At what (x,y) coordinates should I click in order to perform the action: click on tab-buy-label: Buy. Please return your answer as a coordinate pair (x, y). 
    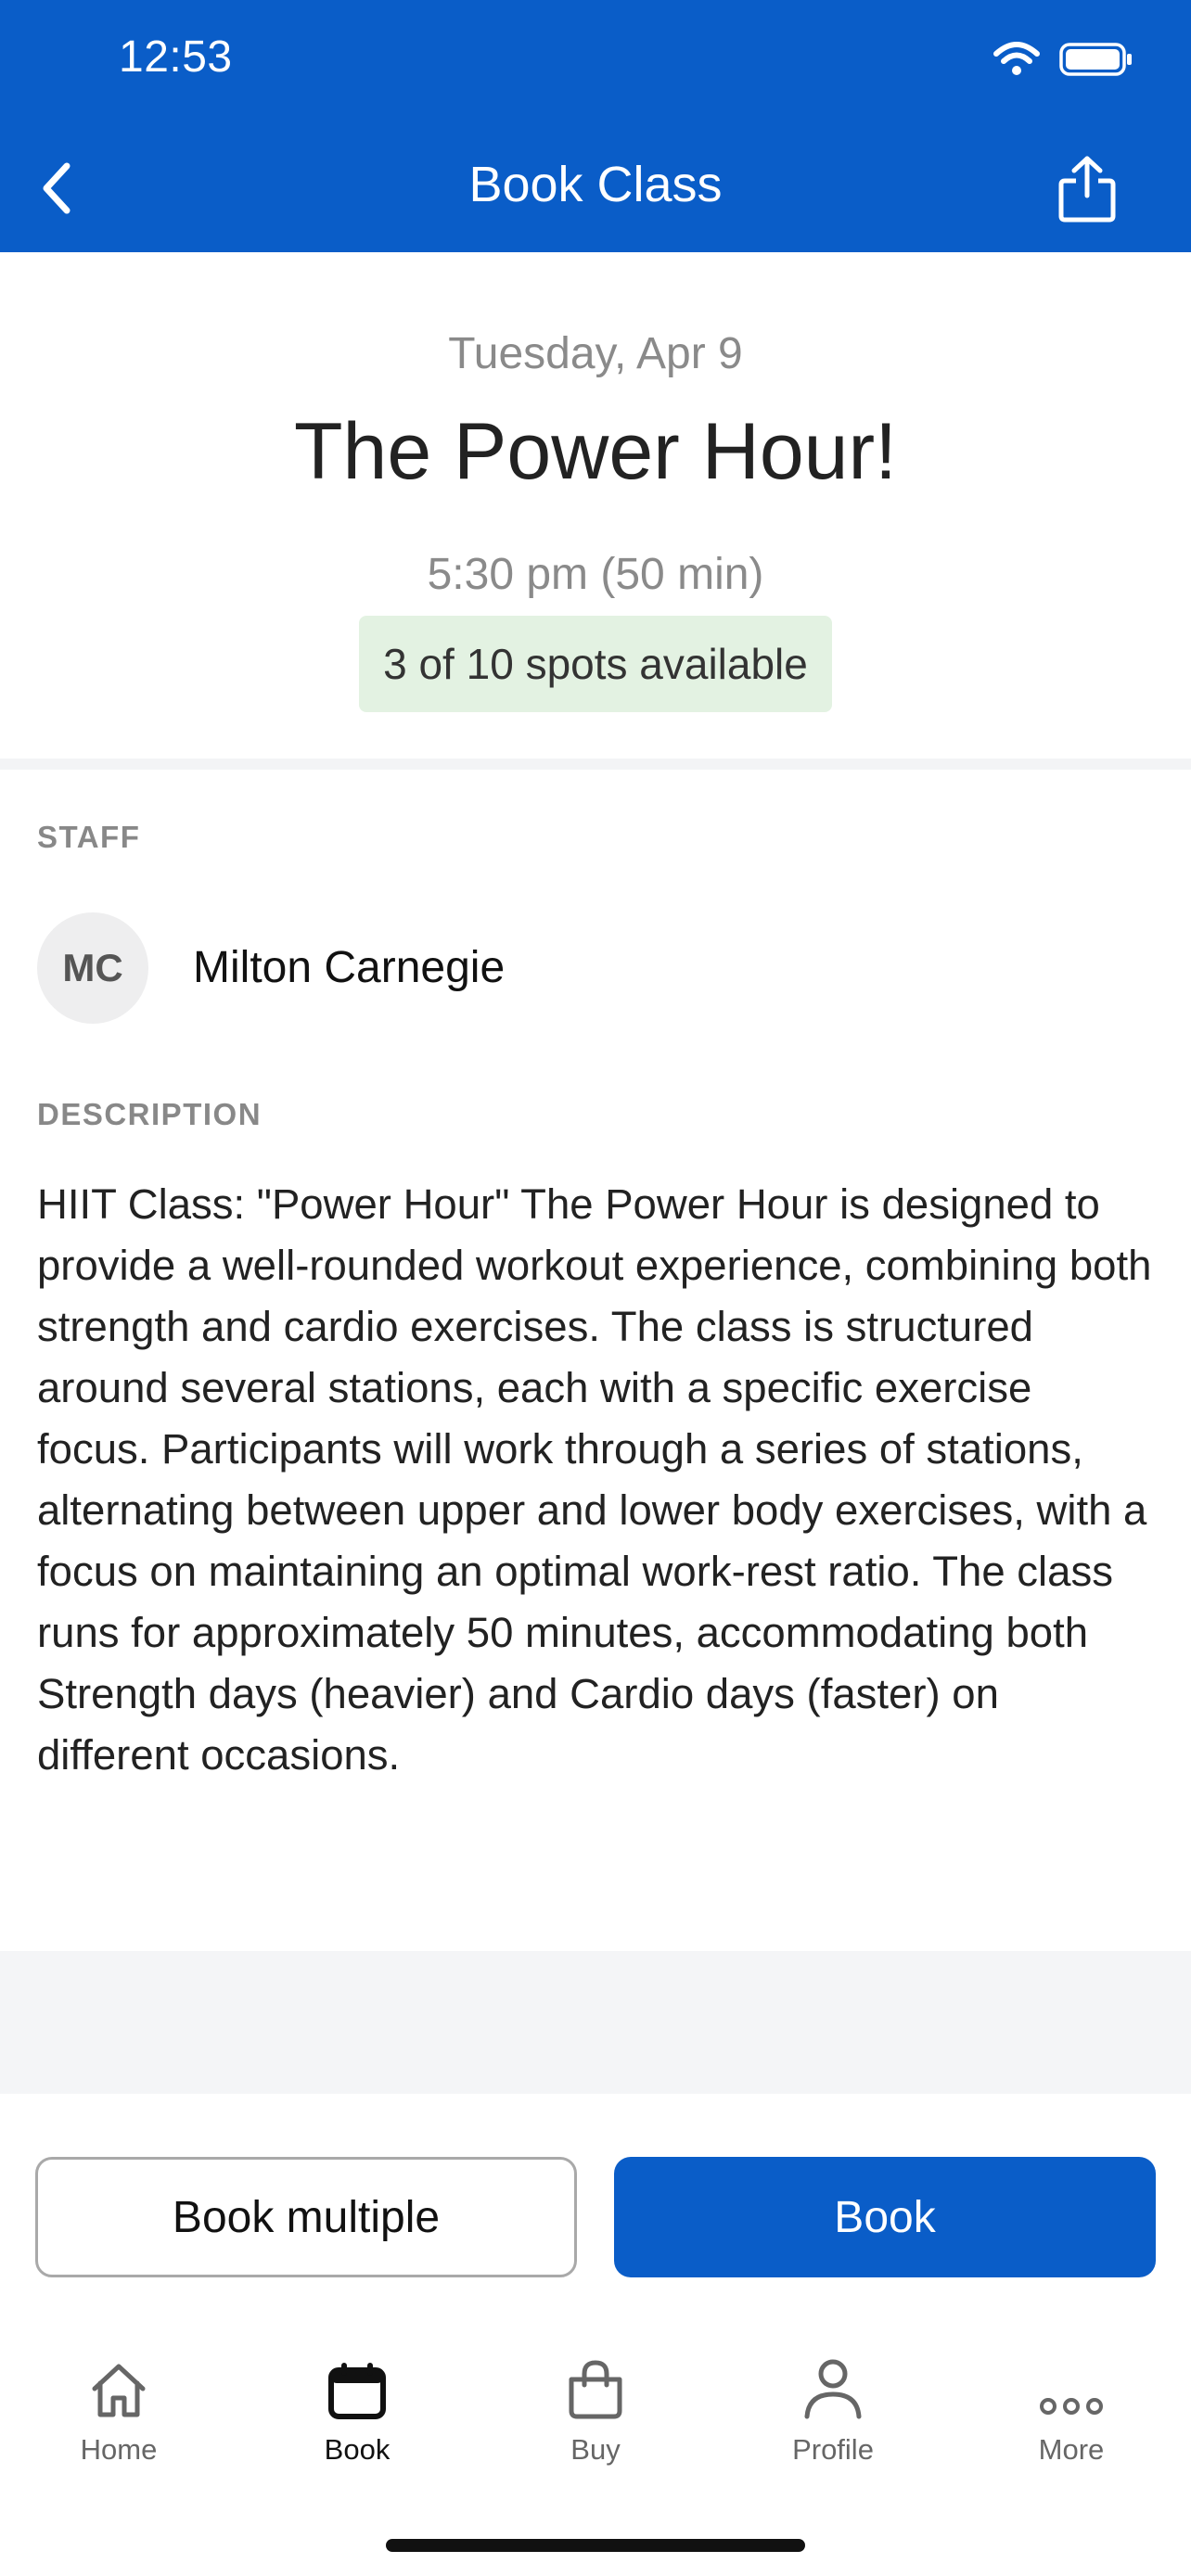
    Looking at the image, I should click on (595, 2449).